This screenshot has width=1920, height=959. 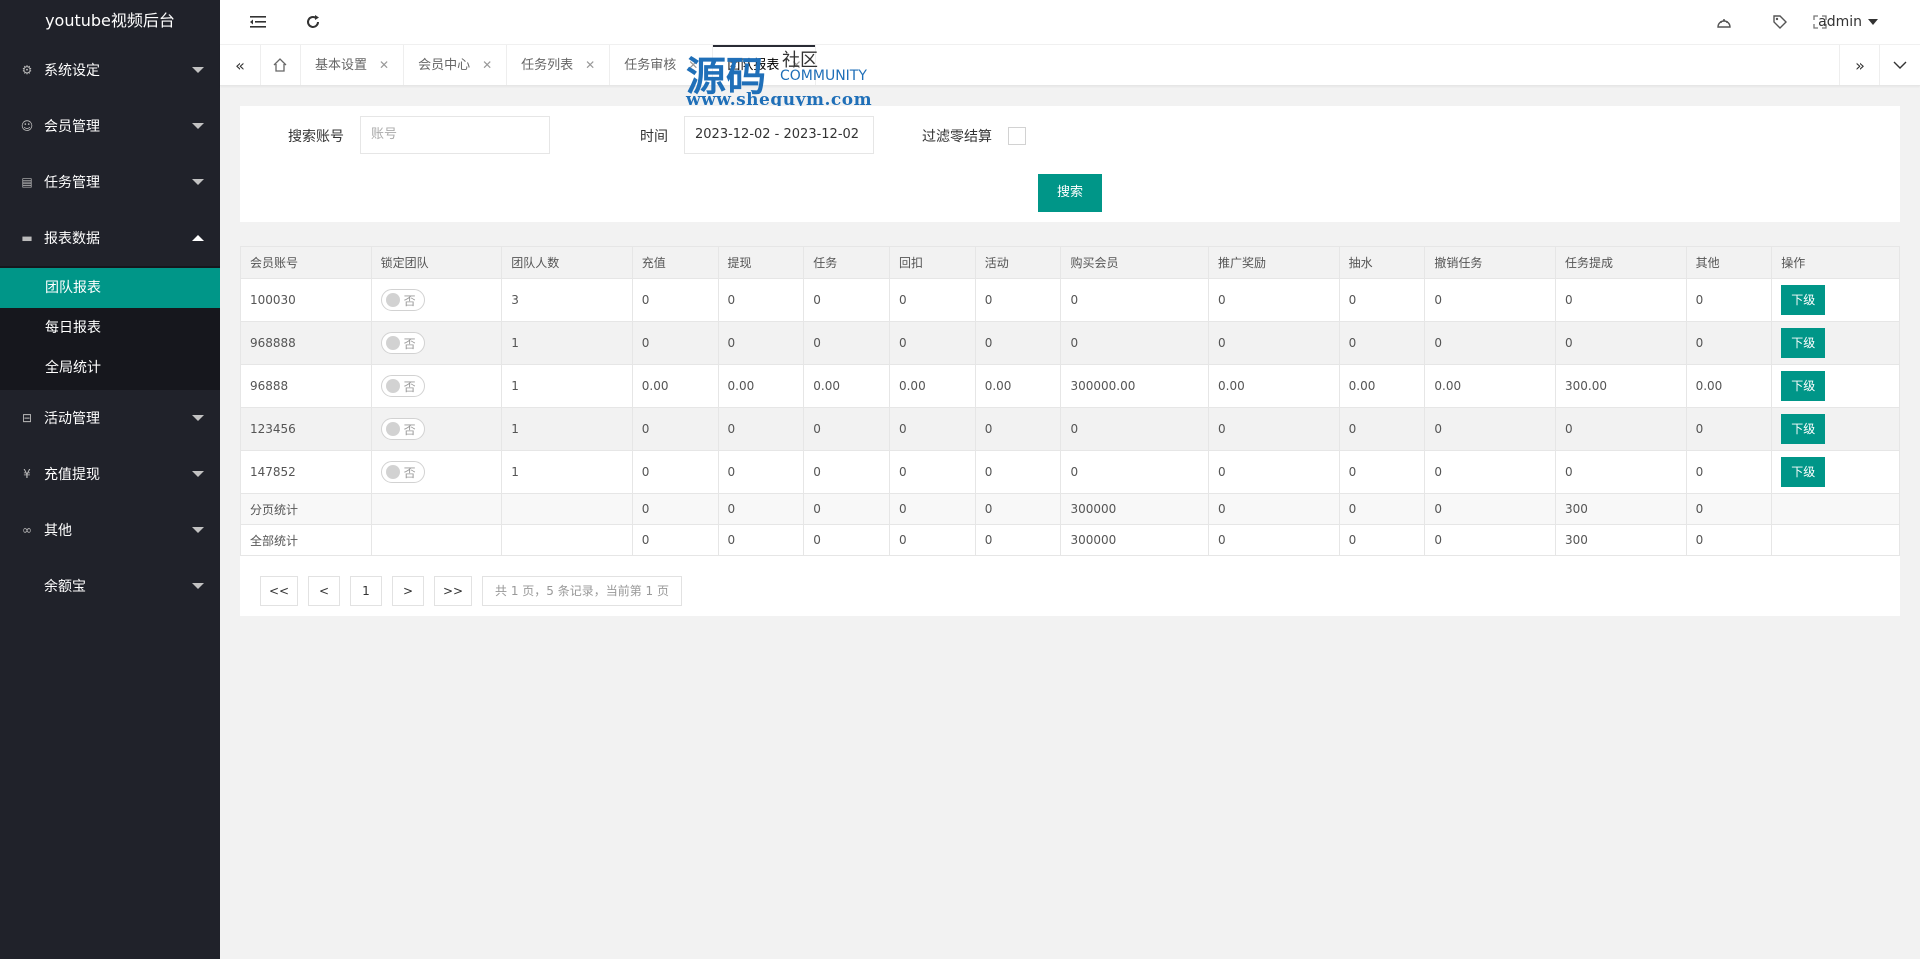 I want to click on column-header: 锁定团队, so click(x=436, y=262).